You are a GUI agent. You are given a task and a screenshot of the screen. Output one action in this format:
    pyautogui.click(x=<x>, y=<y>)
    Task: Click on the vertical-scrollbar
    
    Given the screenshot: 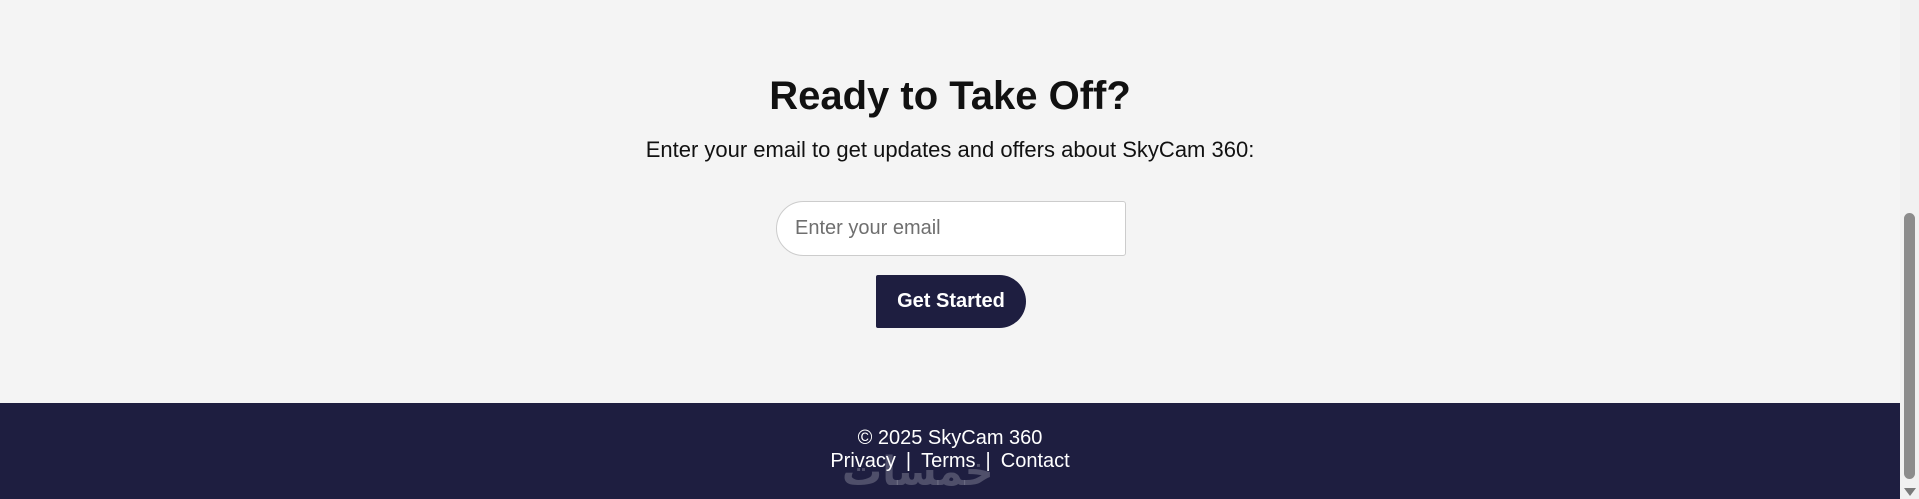 What is the action you would take?
    pyautogui.click(x=1909, y=249)
    